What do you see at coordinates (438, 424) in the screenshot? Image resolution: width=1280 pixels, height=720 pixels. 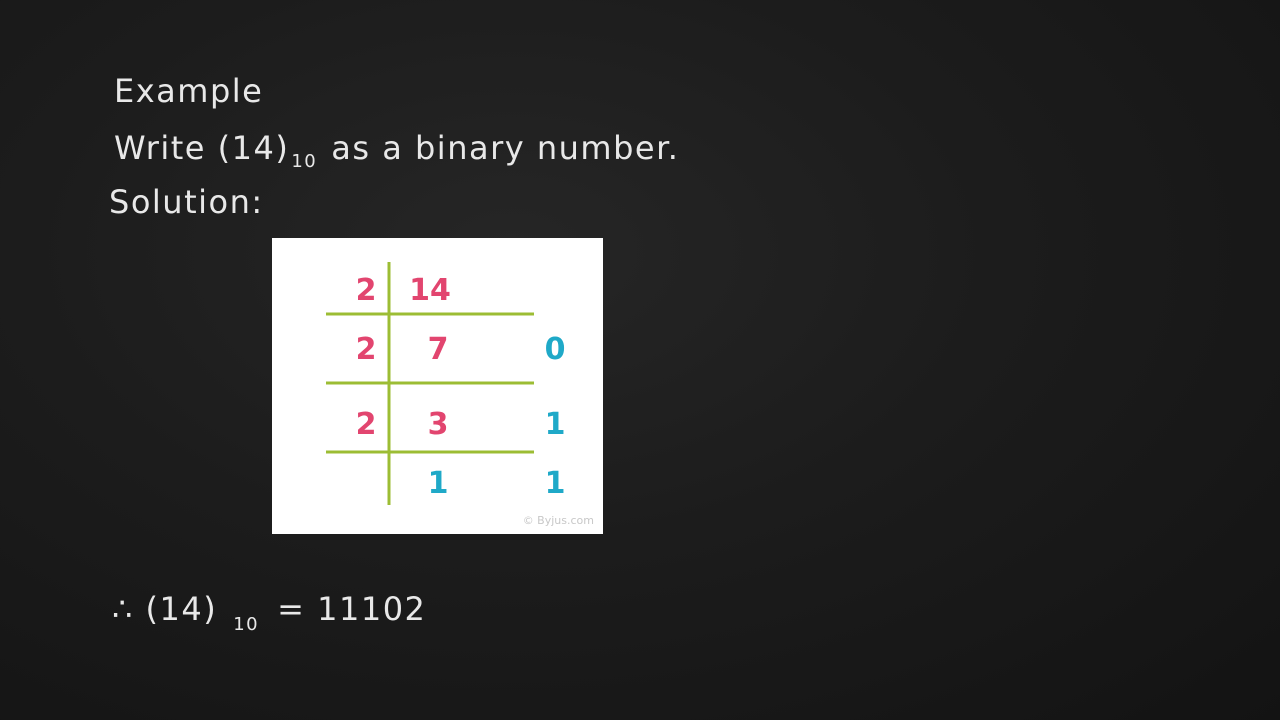 I see `dividend-3: 3` at bounding box center [438, 424].